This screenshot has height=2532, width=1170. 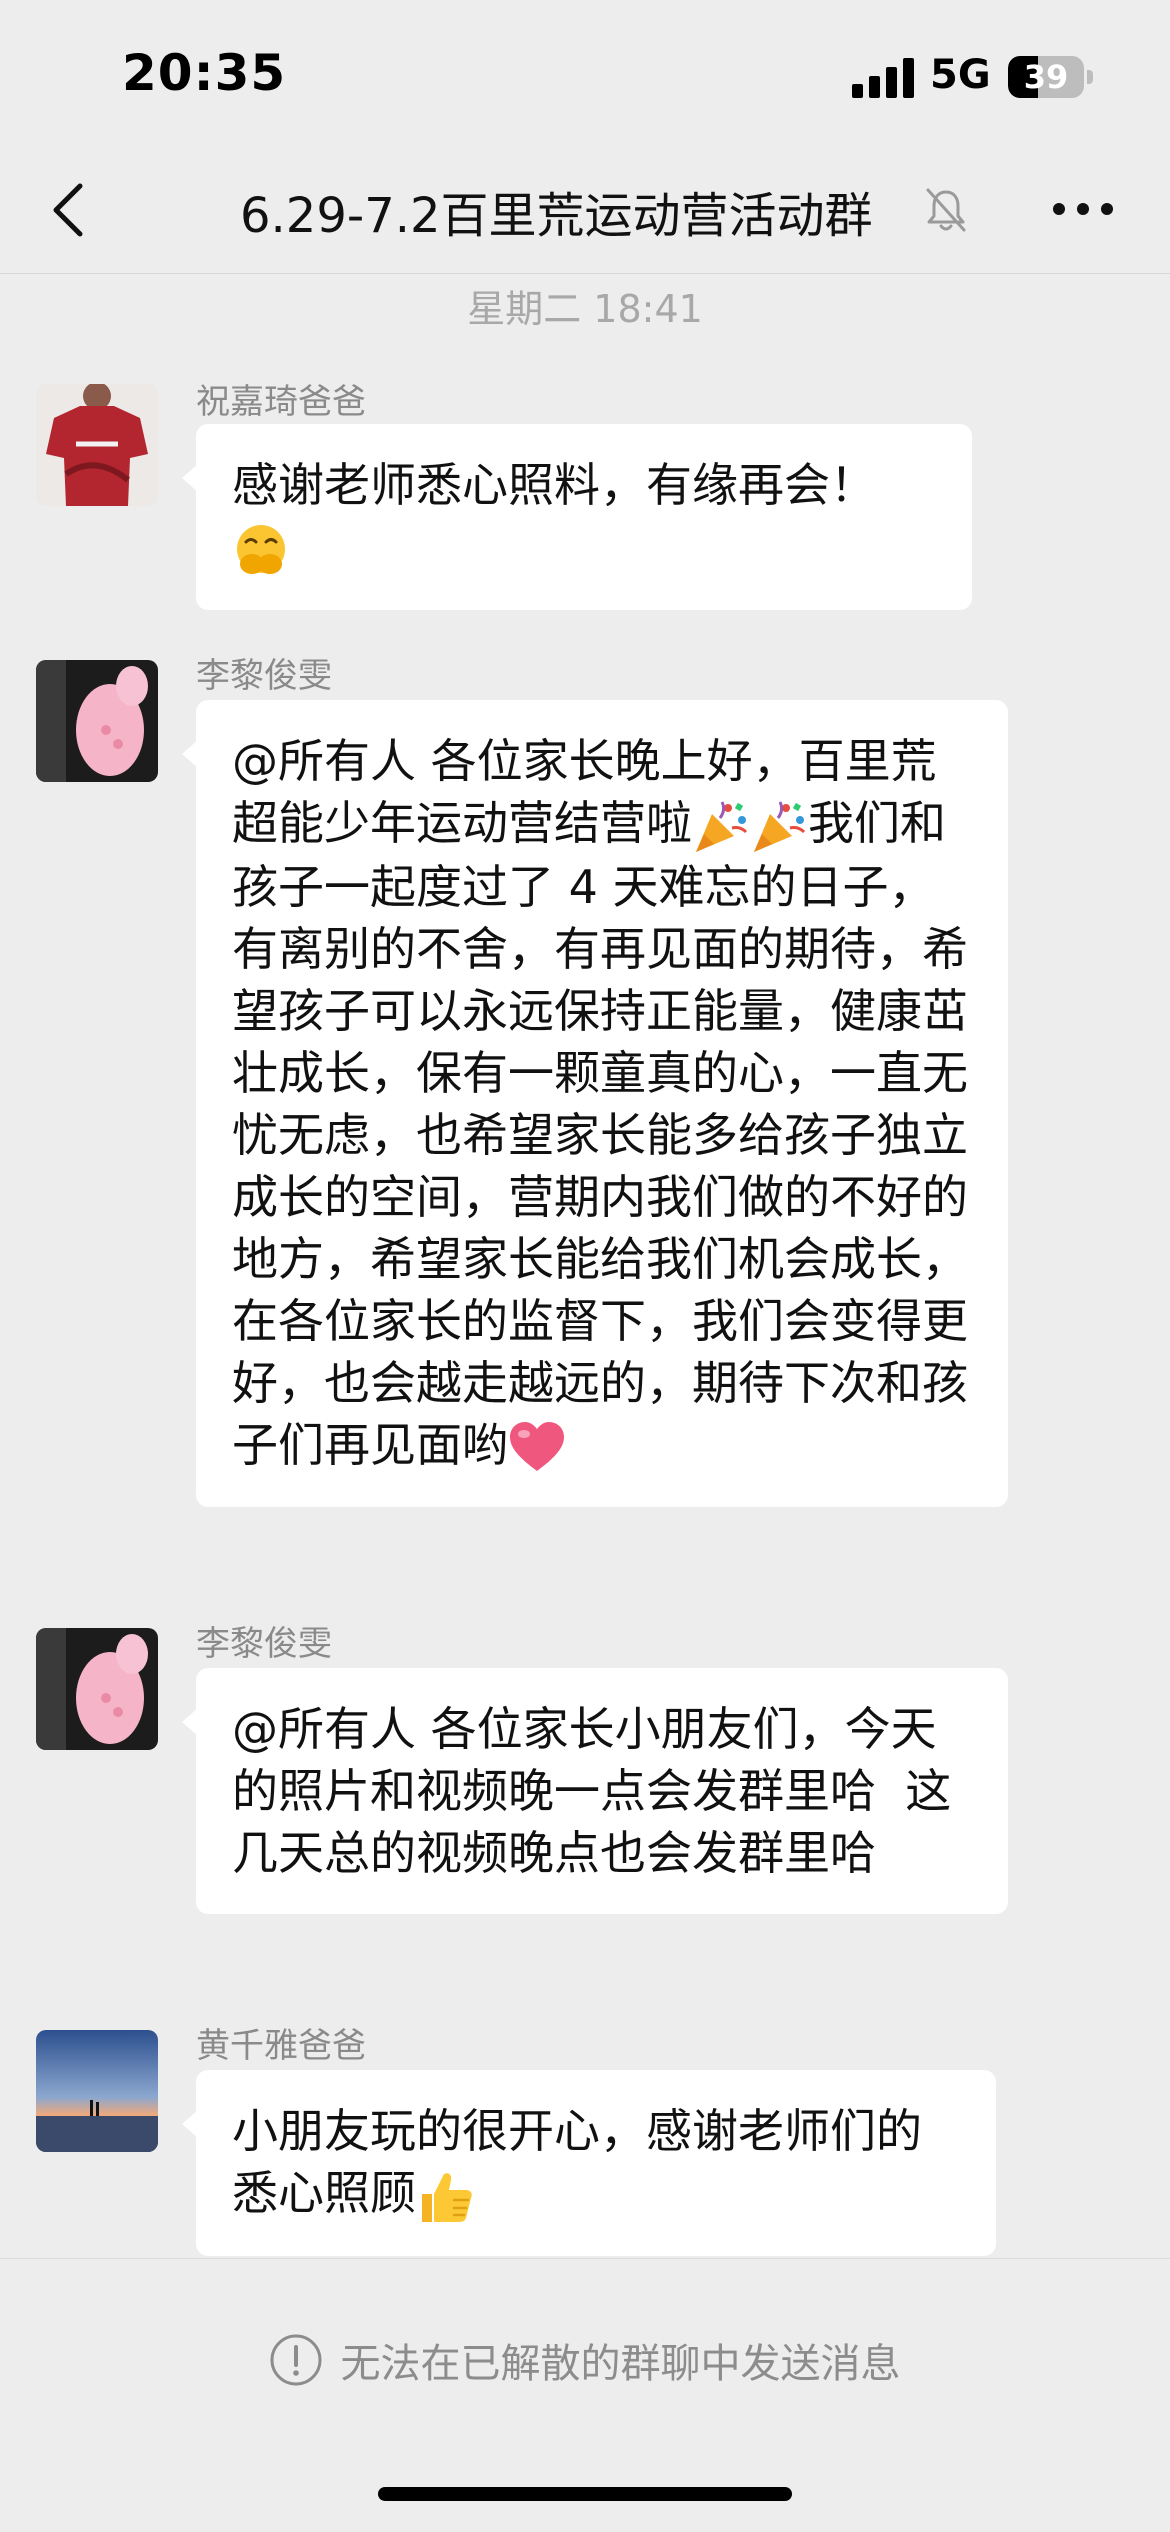 I want to click on battery-icon: 39, so click(x=1051, y=77).